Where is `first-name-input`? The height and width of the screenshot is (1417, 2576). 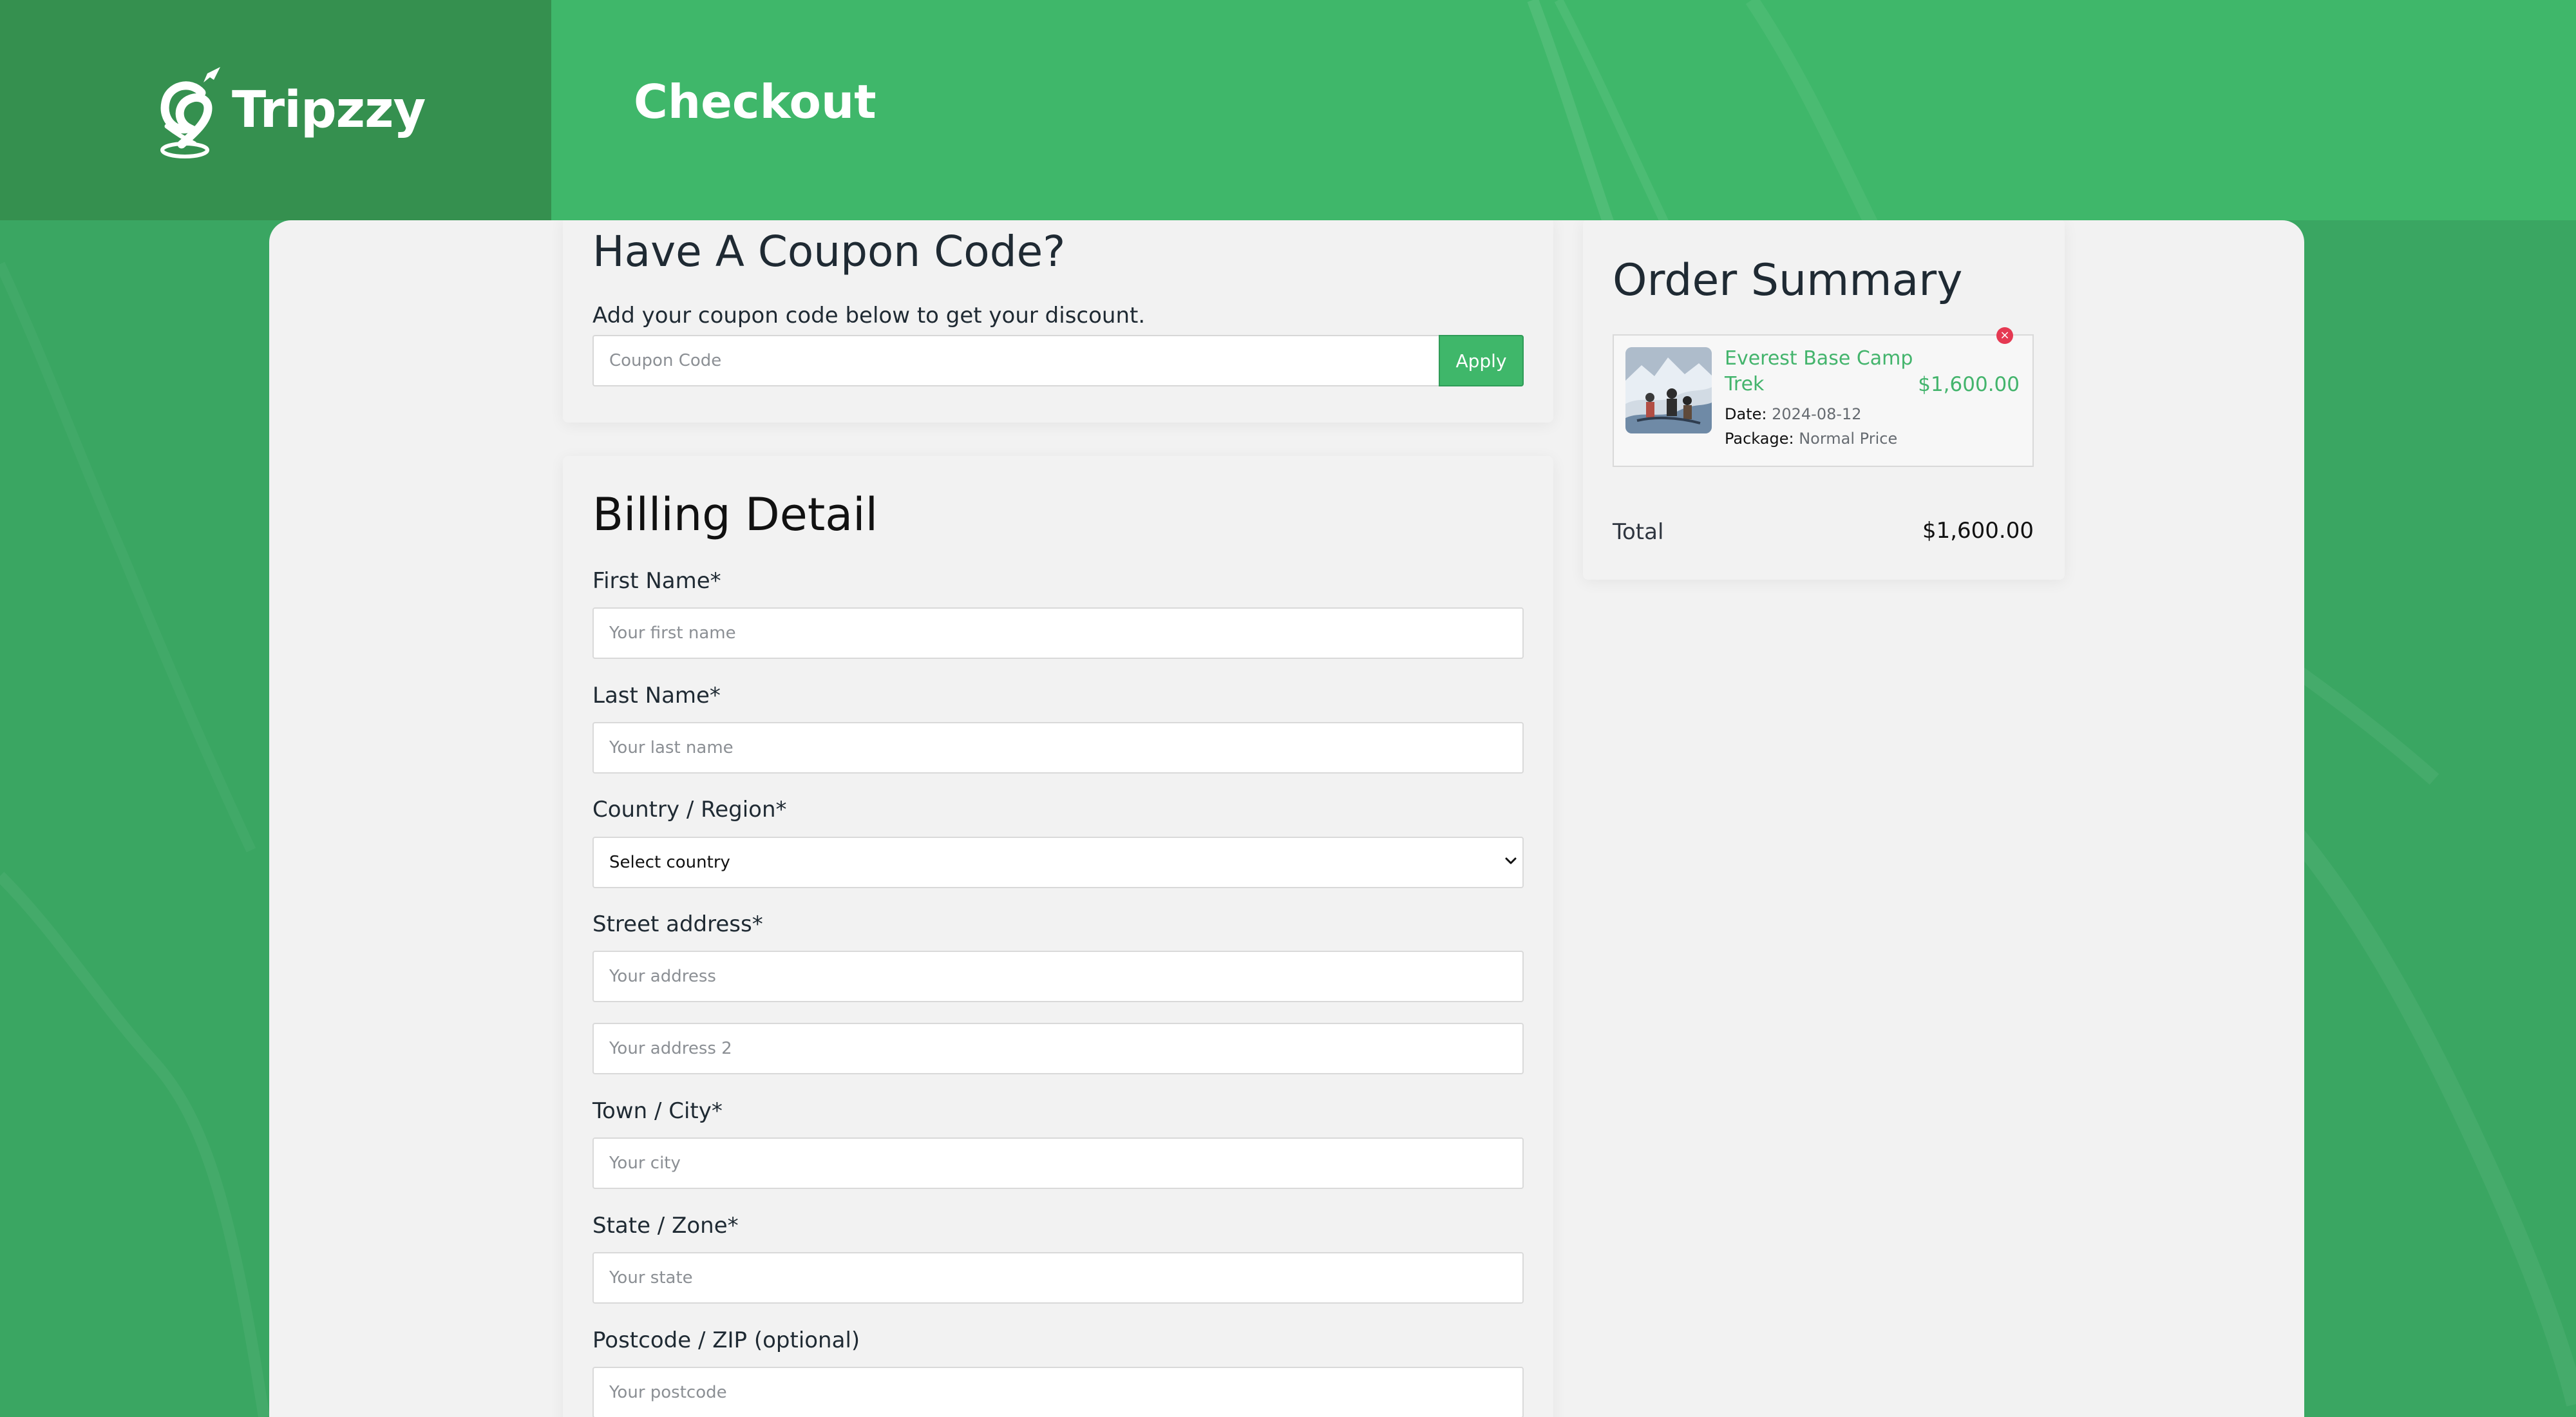
first-name-input is located at coordinates (1058, 633).